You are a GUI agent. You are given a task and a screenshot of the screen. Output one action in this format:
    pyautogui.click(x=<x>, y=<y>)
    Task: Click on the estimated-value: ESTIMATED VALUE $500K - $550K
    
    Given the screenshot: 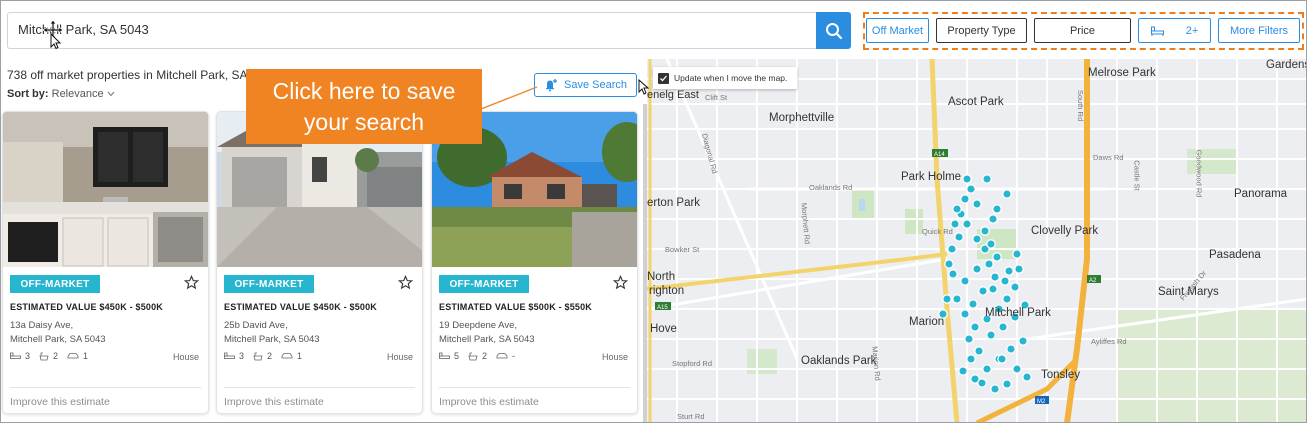 What is the action you would take?
    pyautogui.click(x=516, y=307)
    